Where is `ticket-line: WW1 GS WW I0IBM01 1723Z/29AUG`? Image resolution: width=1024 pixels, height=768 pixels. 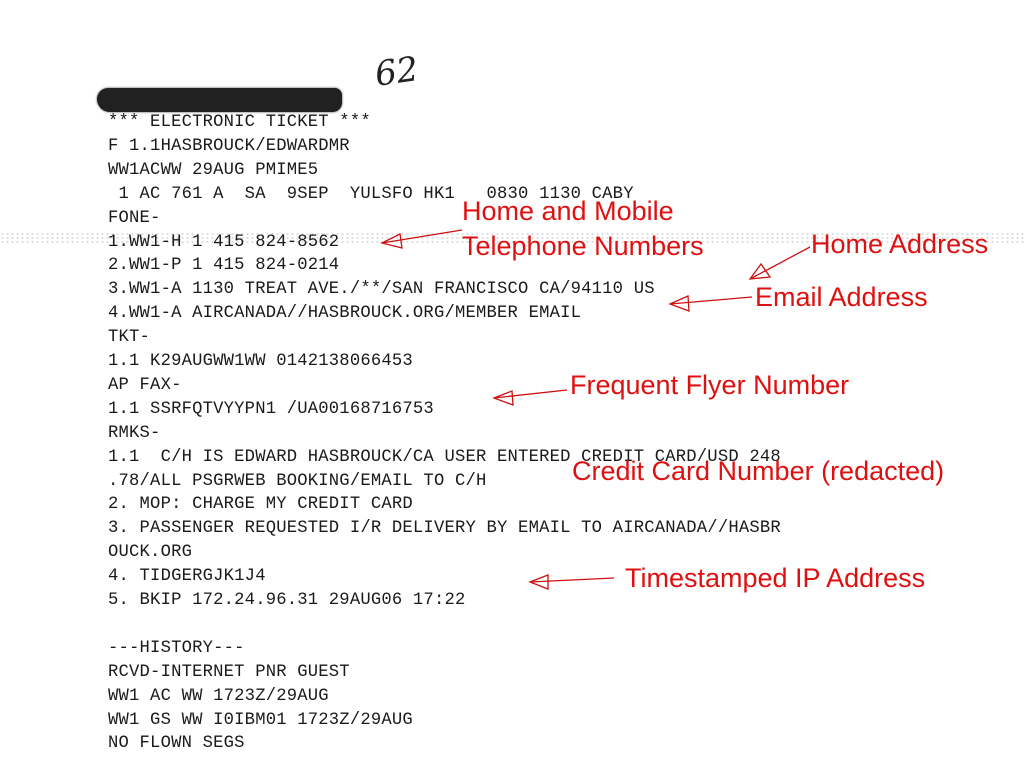
ticket-line: WW1 GS WW I0IBM01 1723Z/29AUG is located at coordinates (260, 720).